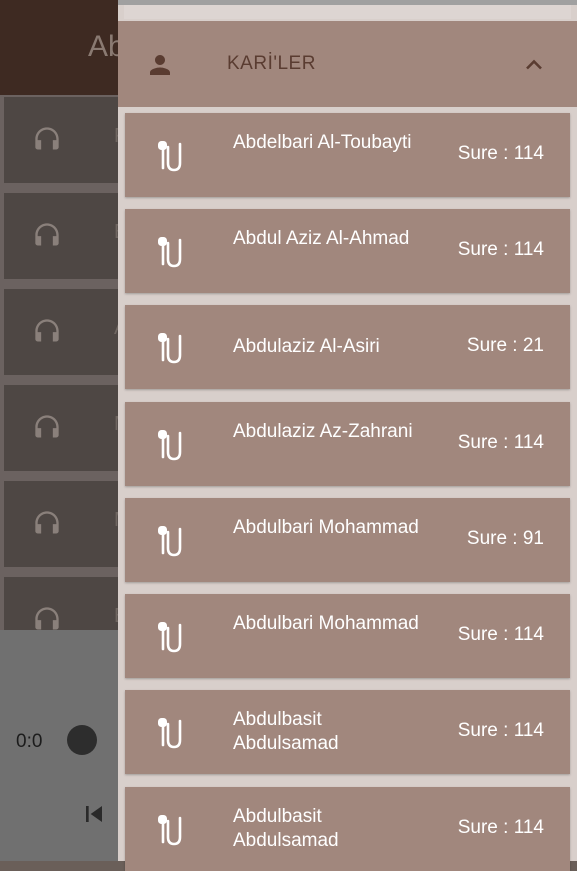  I want to click on reciter-item: Abdulaziz Az-Zahrani Sure : 114, so click(347, 444).